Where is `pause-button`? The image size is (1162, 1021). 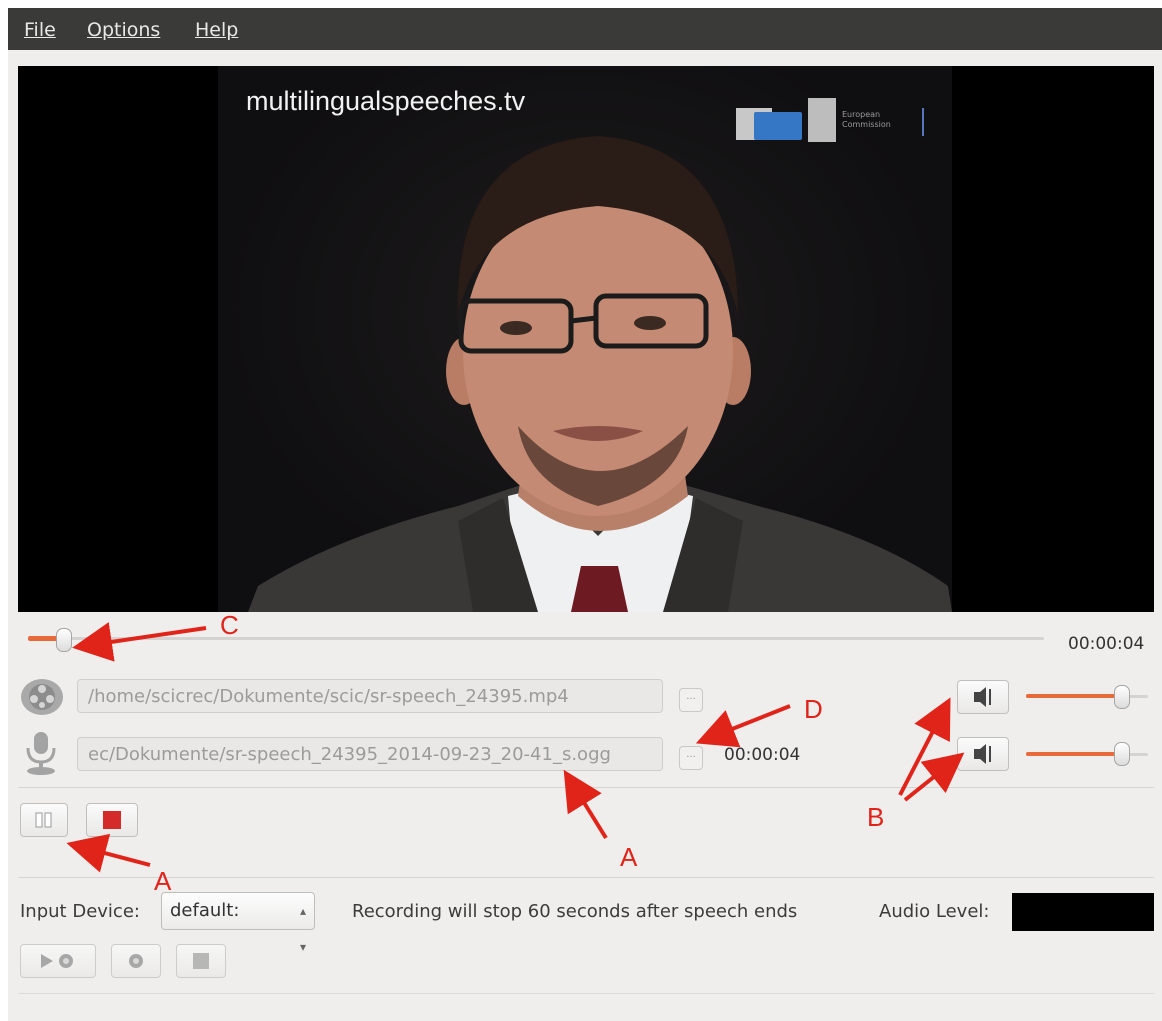
pause-button is located at coordinates (44, 820).